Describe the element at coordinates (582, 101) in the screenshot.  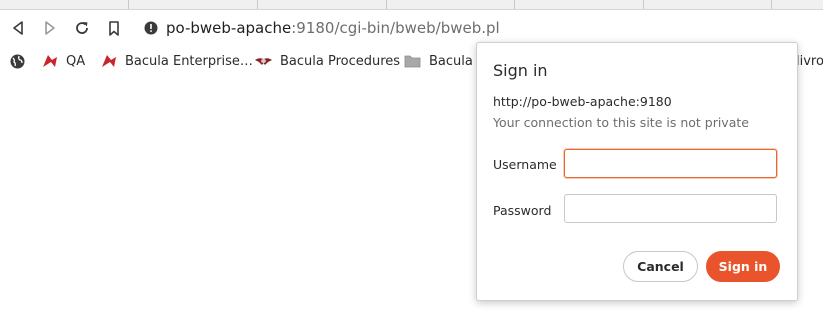
I see `dialog-origin: http://po-bweb-apache:9180` at that location.